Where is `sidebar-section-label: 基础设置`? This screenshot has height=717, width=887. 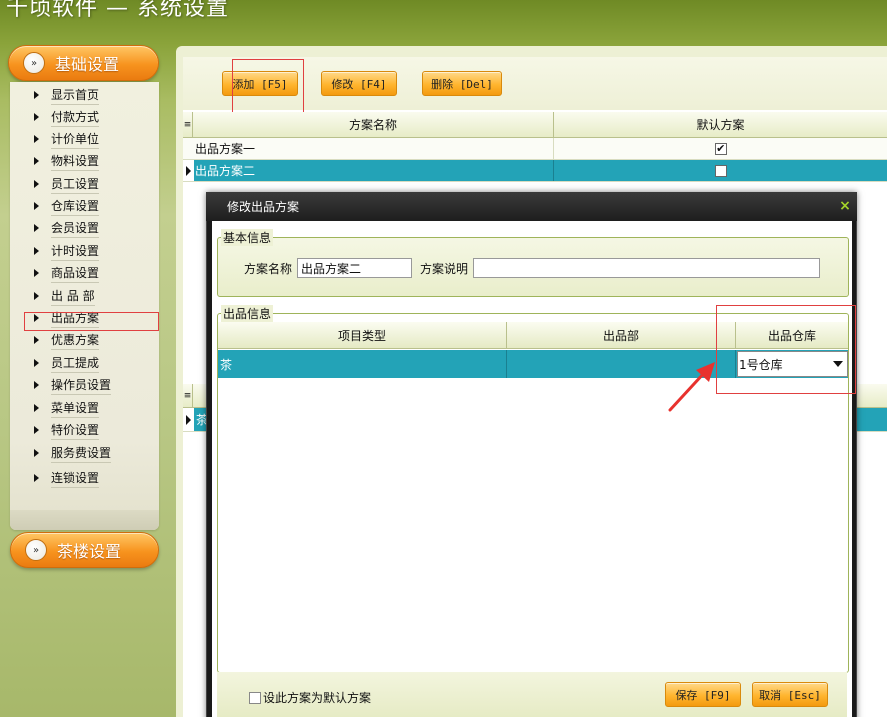
sidebar-section-label: 基础设置 is located at coordinates (87, 64).